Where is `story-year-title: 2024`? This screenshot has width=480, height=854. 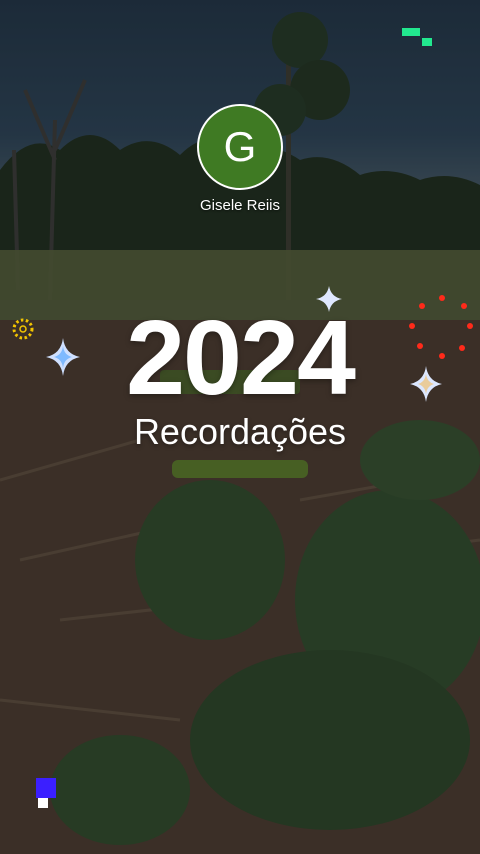 story-year-title: 2024 is located at coordinates (241, 358).